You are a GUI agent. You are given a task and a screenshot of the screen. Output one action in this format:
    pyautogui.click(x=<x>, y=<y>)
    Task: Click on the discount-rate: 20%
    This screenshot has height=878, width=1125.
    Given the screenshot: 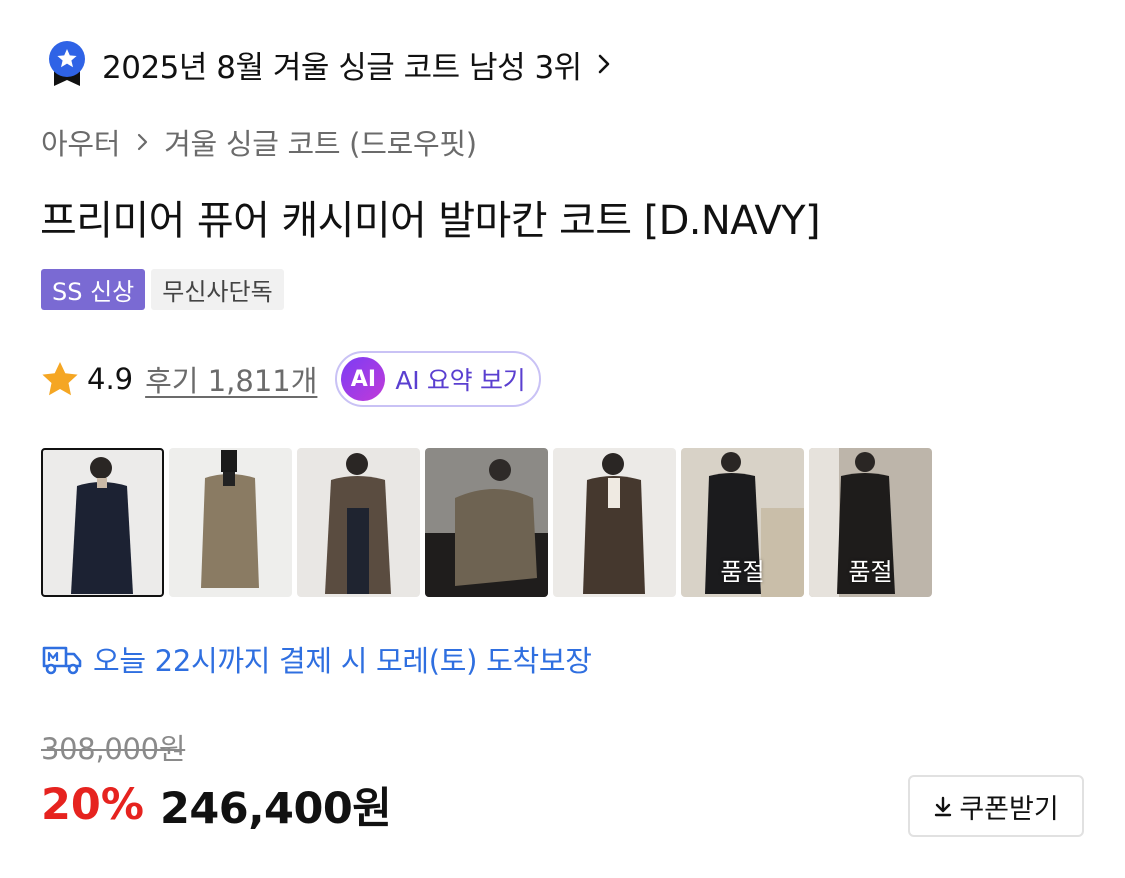 What is the action you would take?
    pyautogui.click(x=92, y=805)
    